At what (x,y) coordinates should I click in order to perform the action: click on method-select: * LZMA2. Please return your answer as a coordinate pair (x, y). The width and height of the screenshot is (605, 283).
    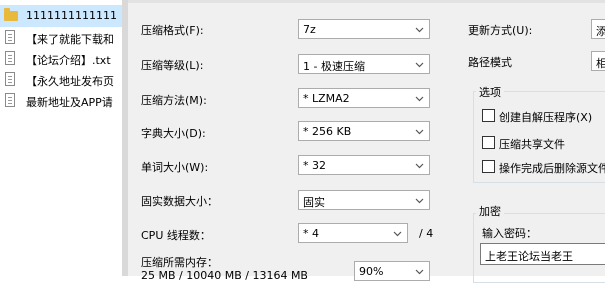
    Looking at the image, I should click on (364, 98).